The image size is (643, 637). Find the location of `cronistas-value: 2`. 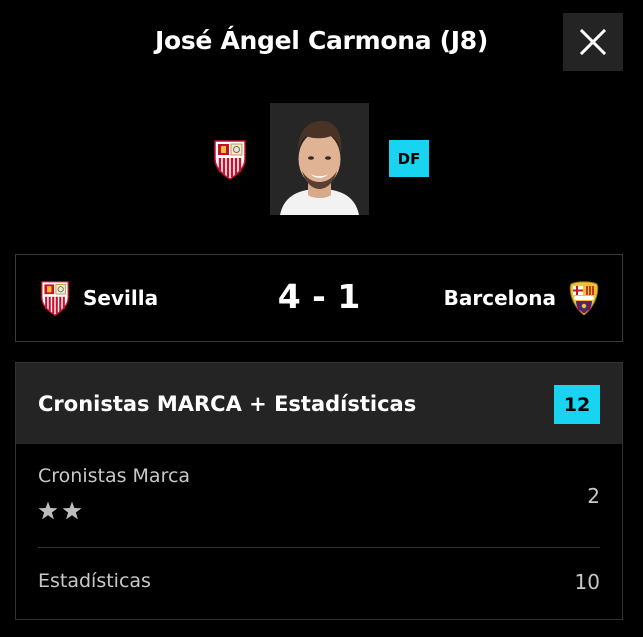

cronistas-value: 2 is located at coordinates (593, 496).